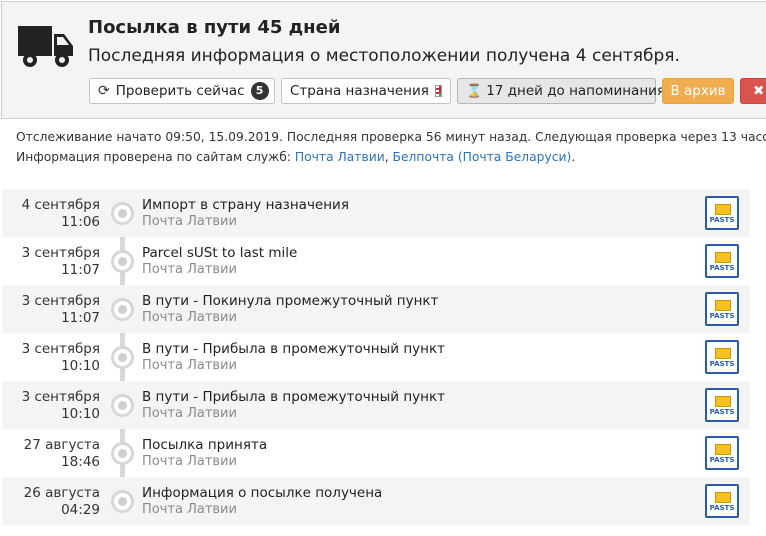 The image size is (766, 536). What do you see at coordinates (474, 91) in the screenshot?
I see `hourglass-icon: ⌛` at bounding box center [474, 91].